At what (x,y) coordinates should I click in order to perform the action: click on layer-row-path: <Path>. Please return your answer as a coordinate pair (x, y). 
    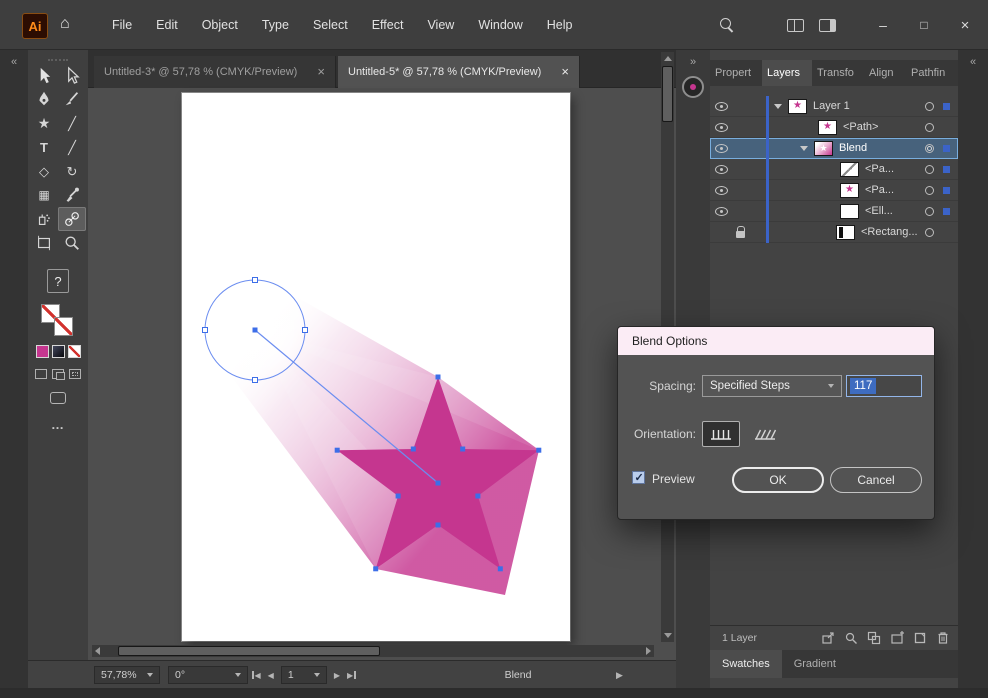
    Looking at the image, I should click on (834, 127).